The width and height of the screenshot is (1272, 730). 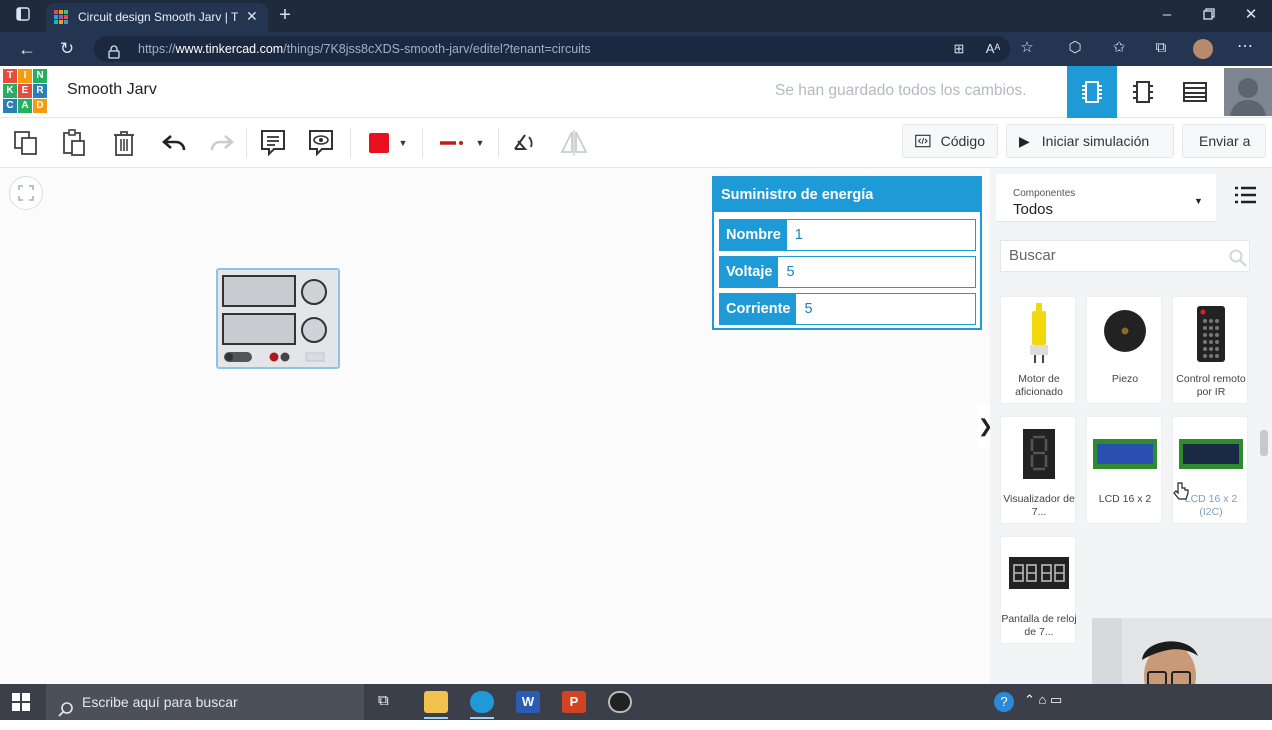 What do you see at coordinates (1027, 48) in the screenshot?
I see `favorite-star-icon: ☆` at bounding box center [1027, 48].